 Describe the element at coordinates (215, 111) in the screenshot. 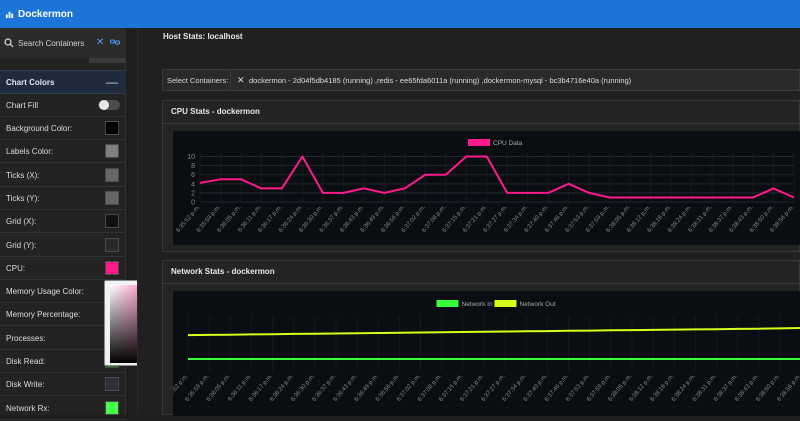

I see `cpu-stats-title: CPU Stats - dockermon` at that location.